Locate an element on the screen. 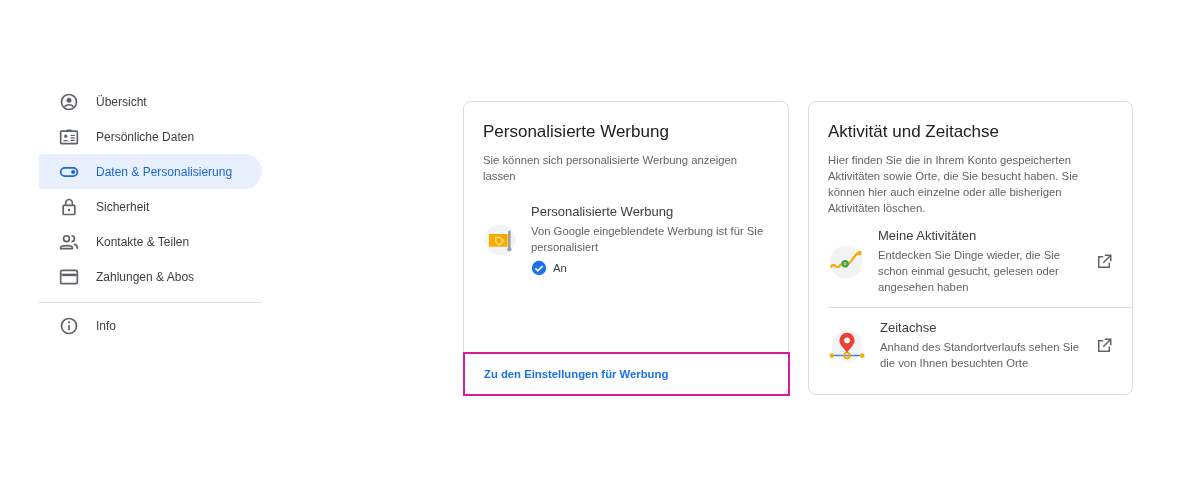 Image resolution: width=1200 pixels, height=500 pixels. sidebar-item: Zahlungen & Abos is located at coordinates (150, 276).